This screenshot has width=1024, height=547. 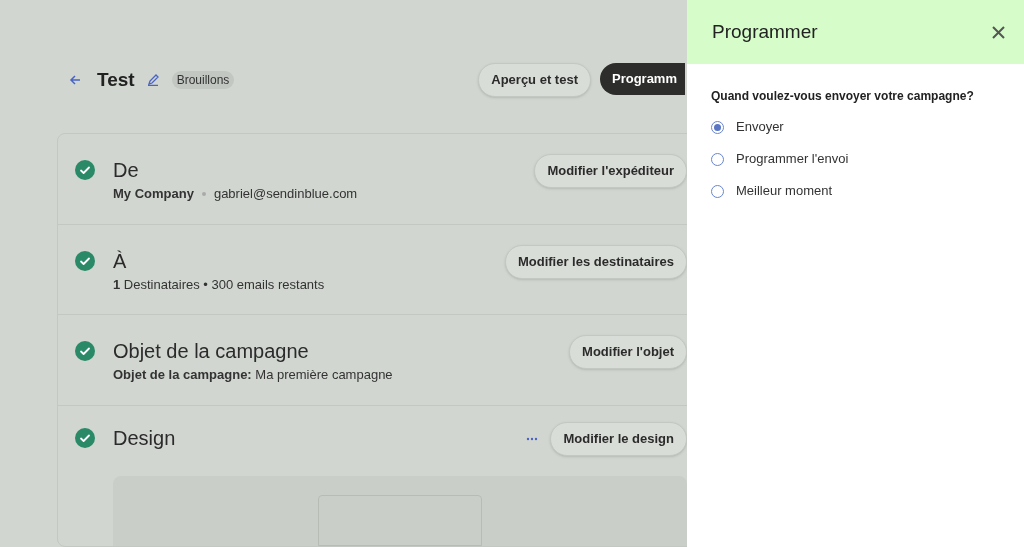 What do you see at coordinates (120, 261) in the screenshot?
I see `section-title: À` at bounding box center [120, 261].